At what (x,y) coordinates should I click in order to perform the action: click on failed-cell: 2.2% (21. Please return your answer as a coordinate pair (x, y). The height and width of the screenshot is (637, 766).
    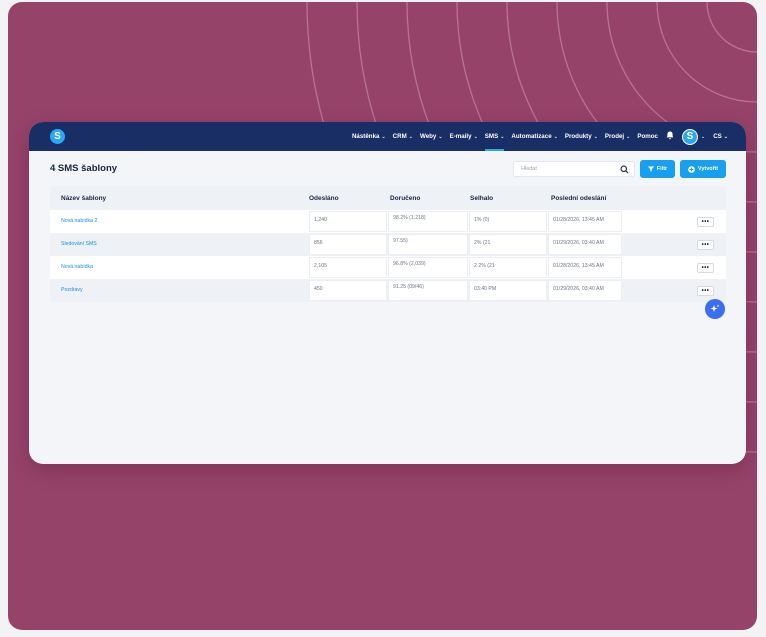
    Looking at the image, I should click on (508, 267).